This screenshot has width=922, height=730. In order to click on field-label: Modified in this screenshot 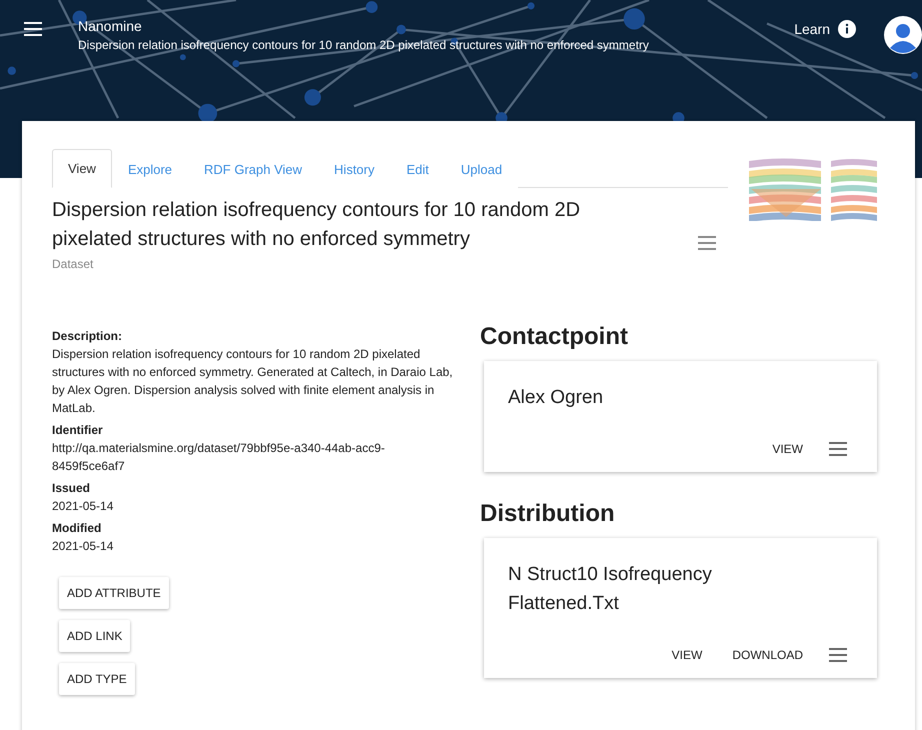, I will do `click(77, 528)`.